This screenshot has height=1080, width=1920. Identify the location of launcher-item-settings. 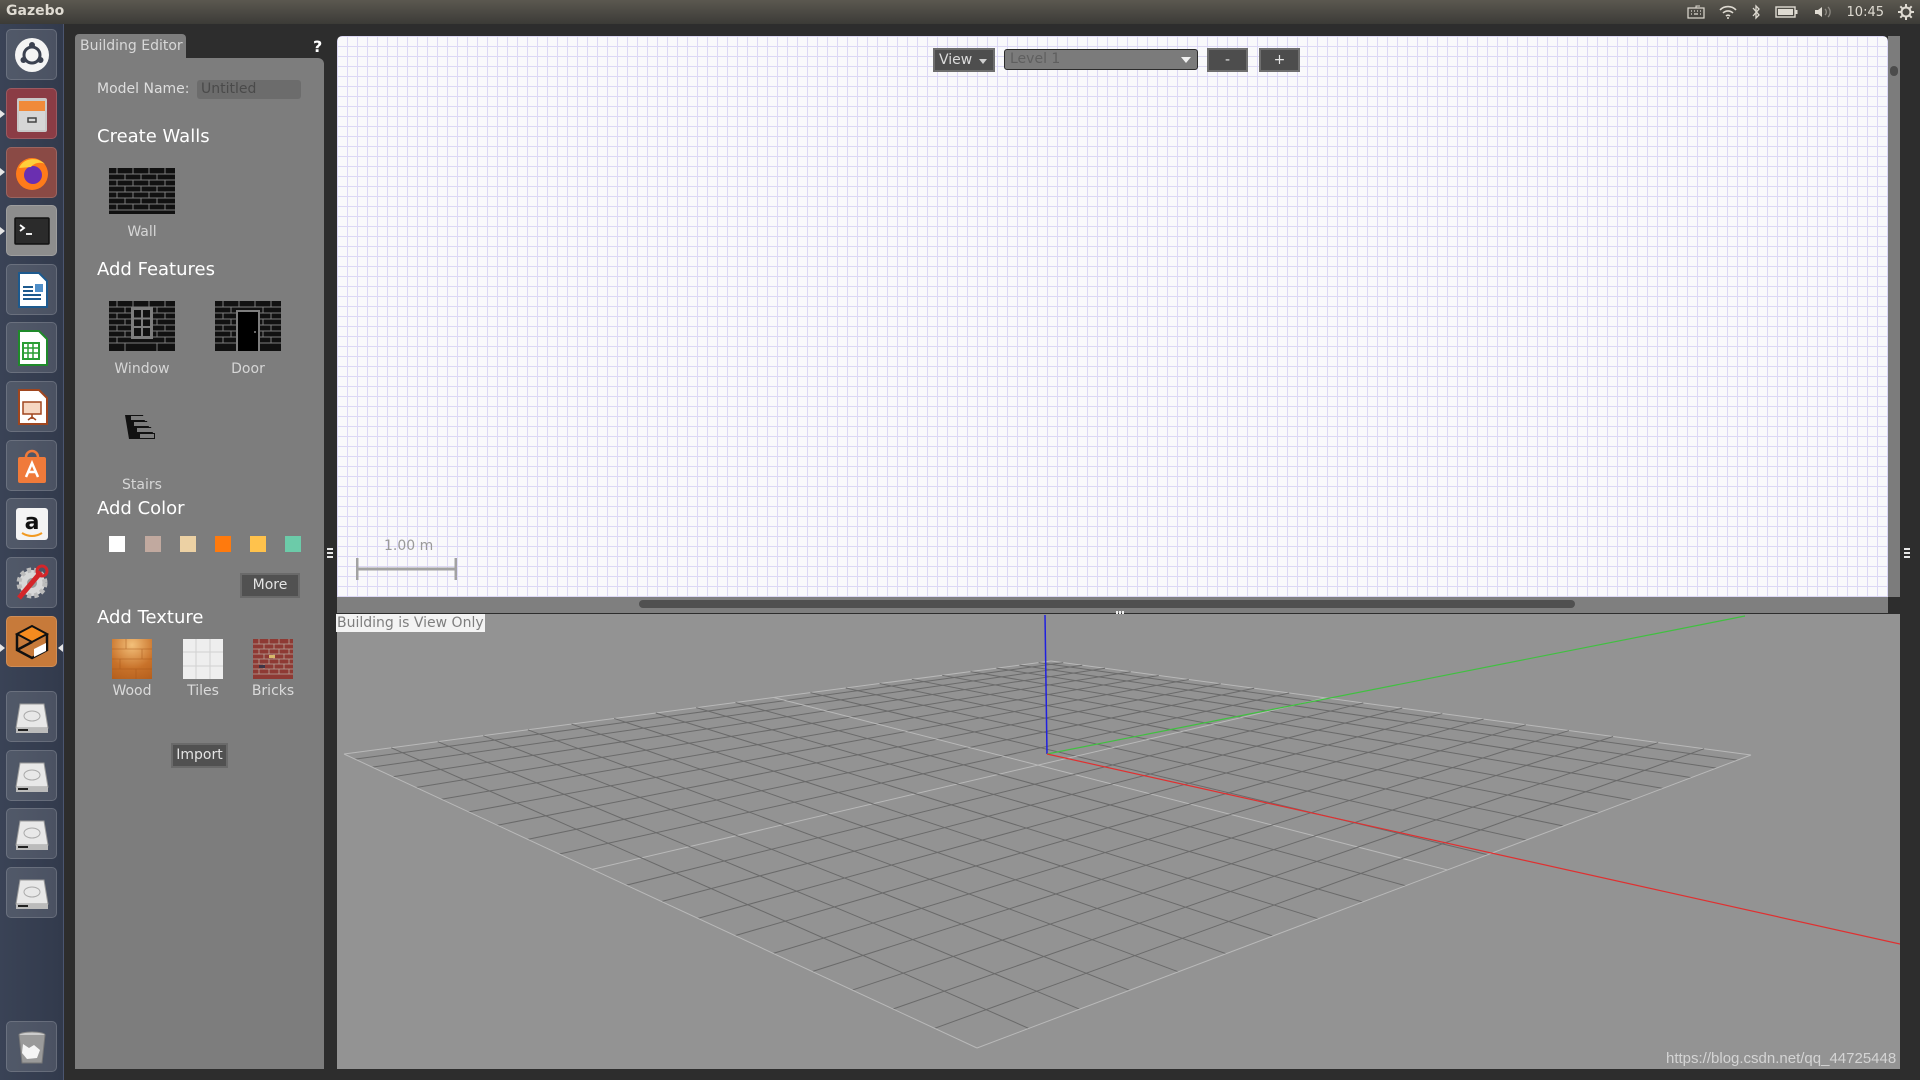
(31, 582).